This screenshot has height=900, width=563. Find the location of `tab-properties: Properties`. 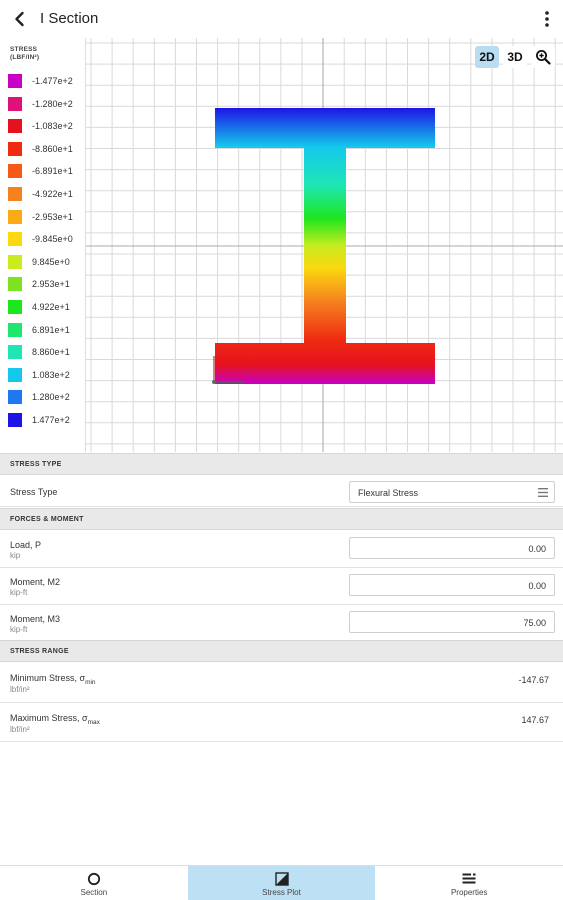

tab-properties: Properties is located at coordinates (469, 883).